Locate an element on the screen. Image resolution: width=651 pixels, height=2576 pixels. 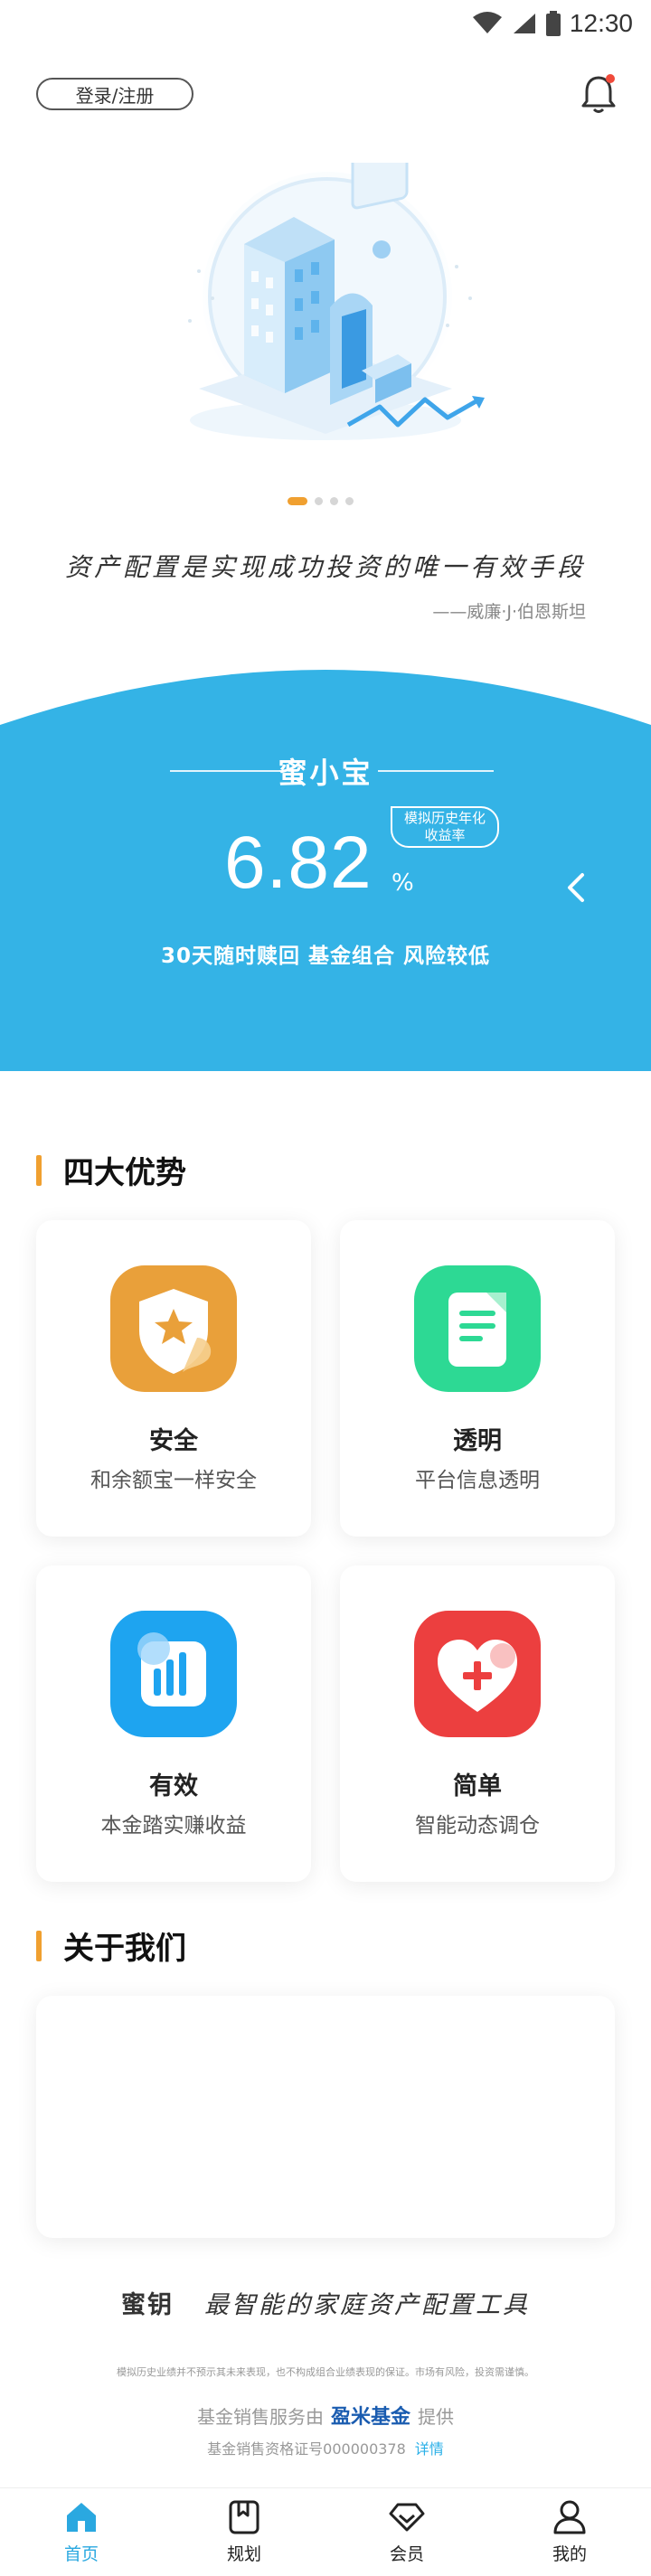
license-text: 基金销售资格证号000000378 is located at coordinates (307, 2449).